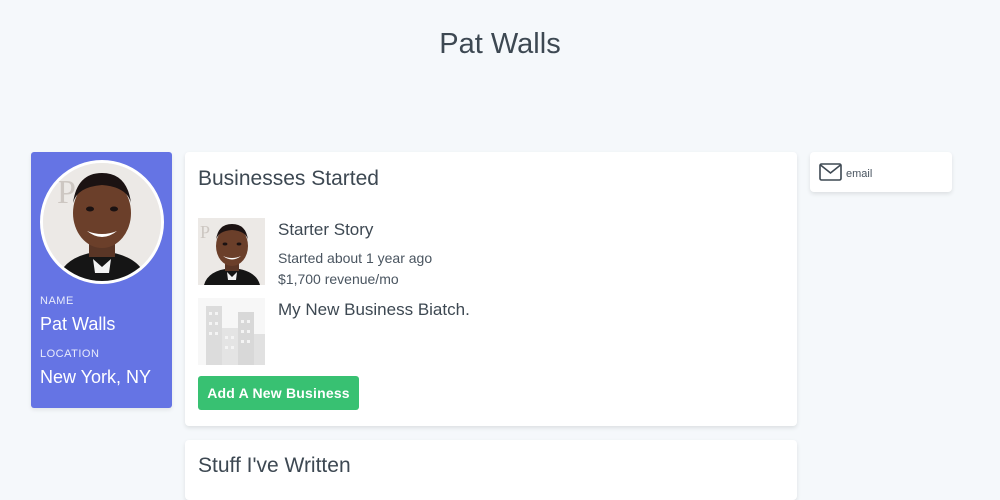 This screenshot has height=500, width=1000. What do you see at coordinates (274, 465) in the screenshot?
I see `writings-heading: Stuff I've Written` at bounding box center [274, 465].